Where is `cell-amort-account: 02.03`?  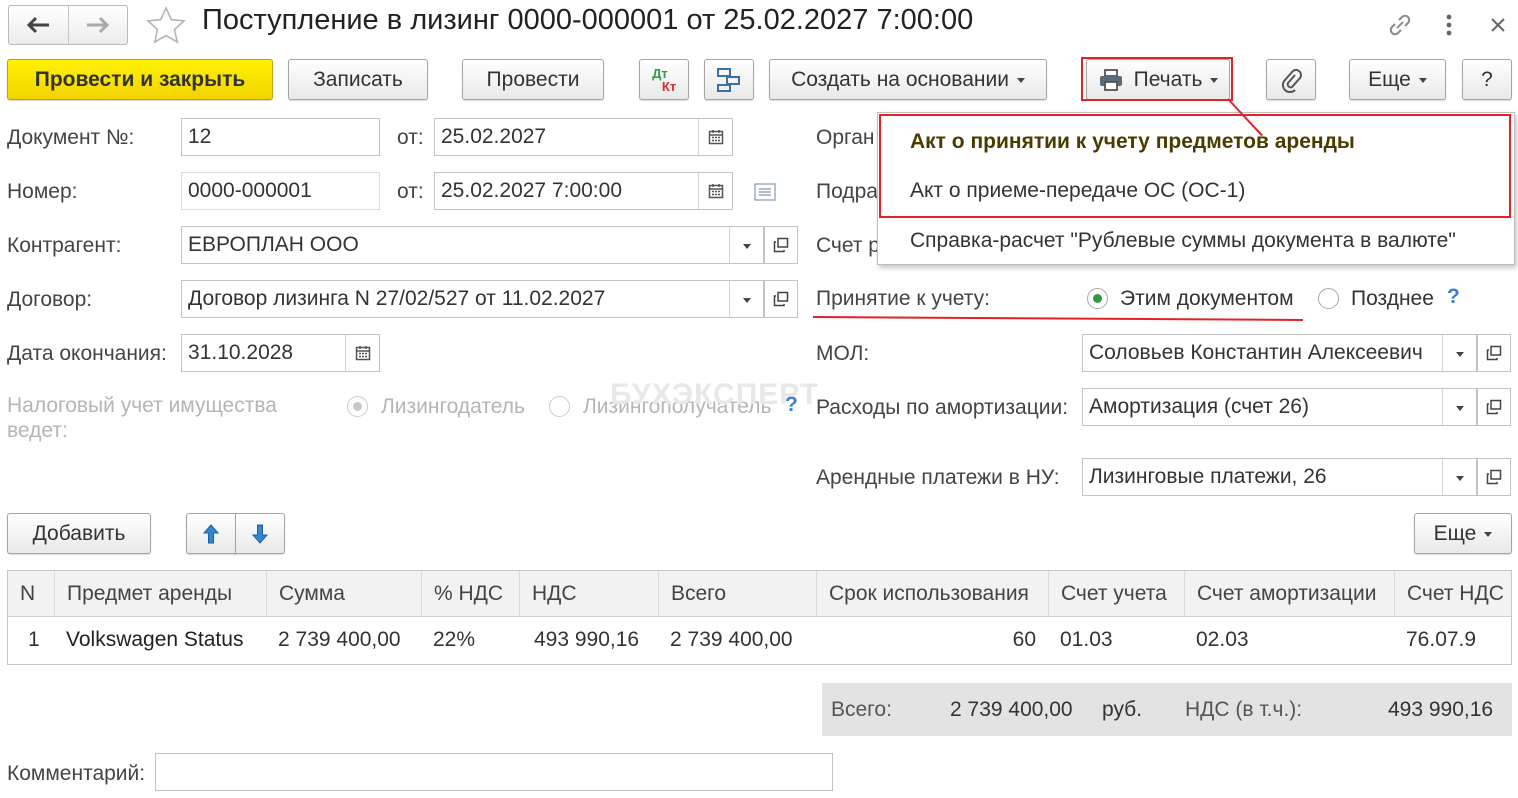 cell-amort-account: 02.03 is located at coordinates (1289, 640).